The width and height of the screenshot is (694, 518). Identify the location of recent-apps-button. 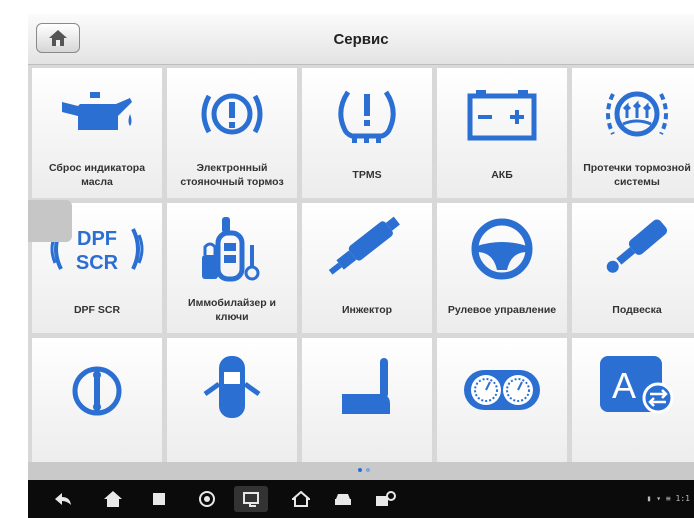
(159, 499).